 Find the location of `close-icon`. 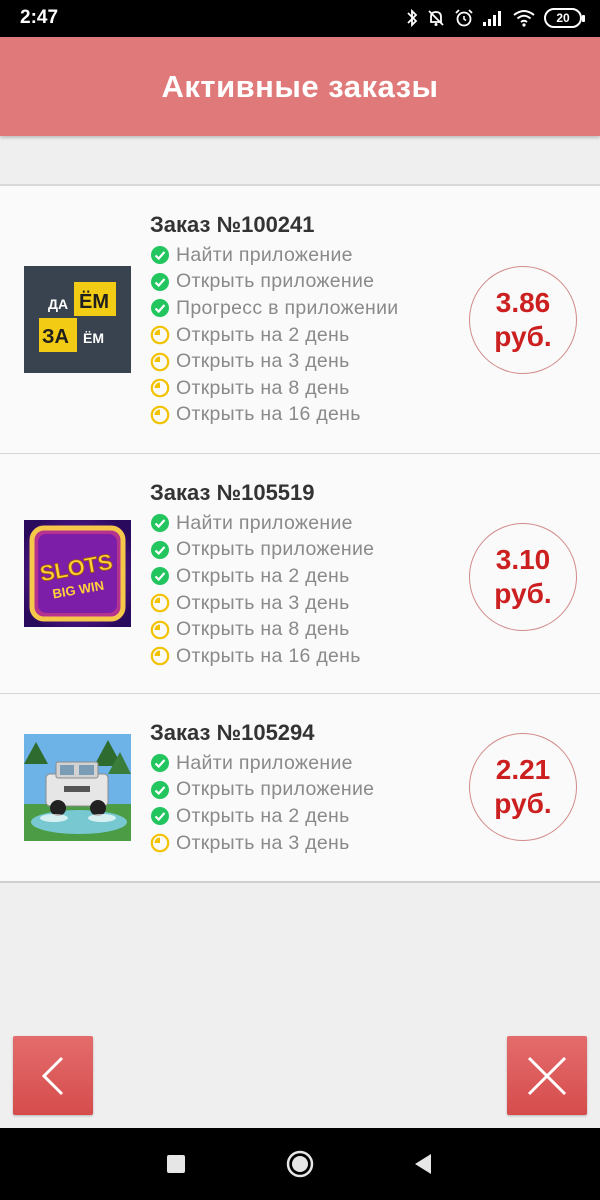

close-icon is located at coordinates (547, 1075).